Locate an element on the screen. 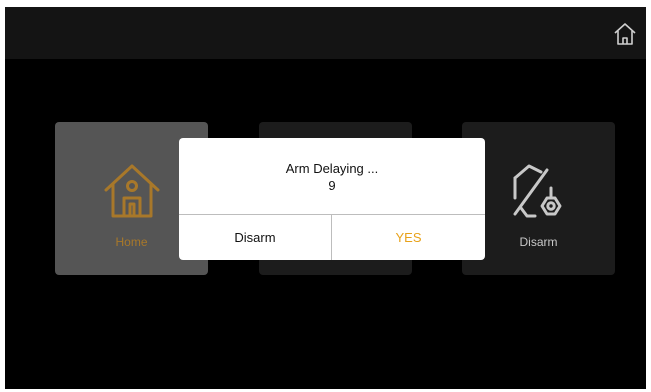  dialog-countdown: 9 is located at coordinates (332, 185).